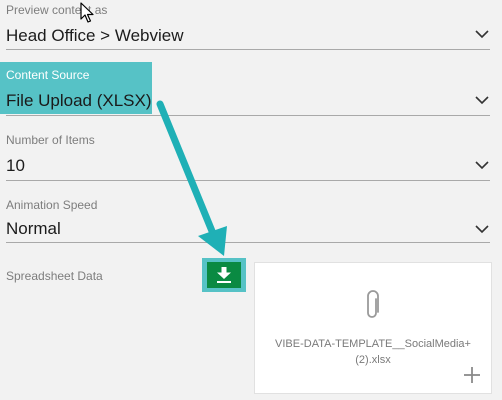  I want to click on preview-content-value: Head Office > Webview, so click(95, 35).